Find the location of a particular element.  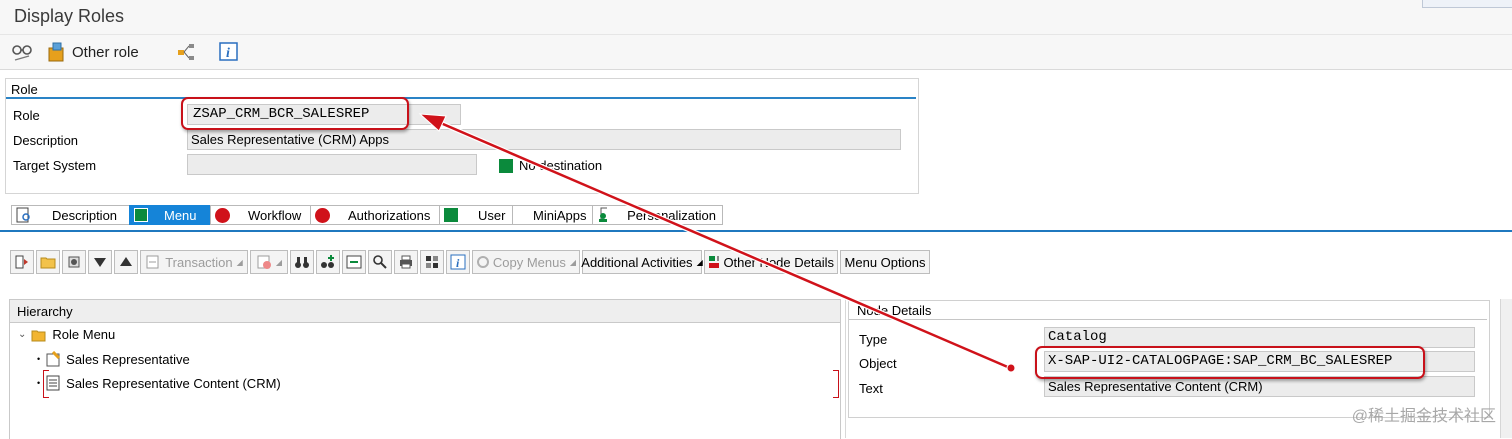

watermark: @稀土掘金技术社区 is located at coordinates (1423, 416).